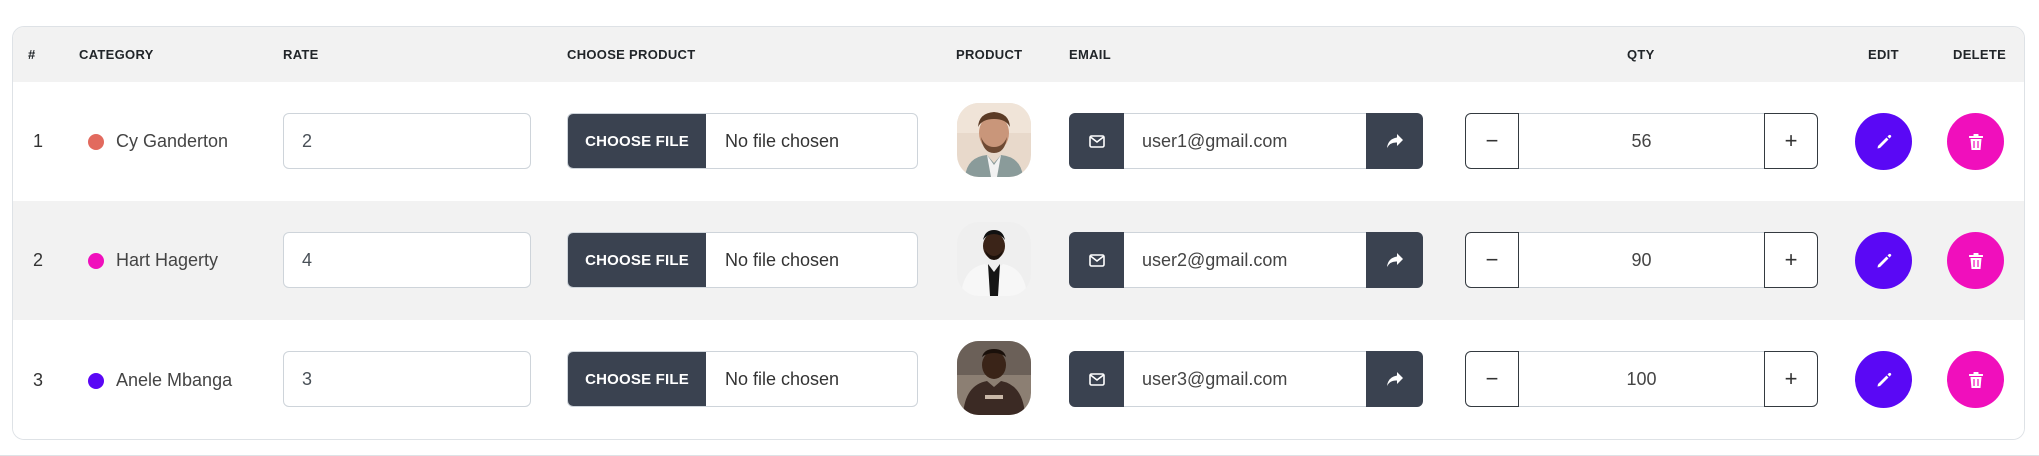  I want to click on header-choose-product: CHOOSE PRODUCT, so click(631, 54).